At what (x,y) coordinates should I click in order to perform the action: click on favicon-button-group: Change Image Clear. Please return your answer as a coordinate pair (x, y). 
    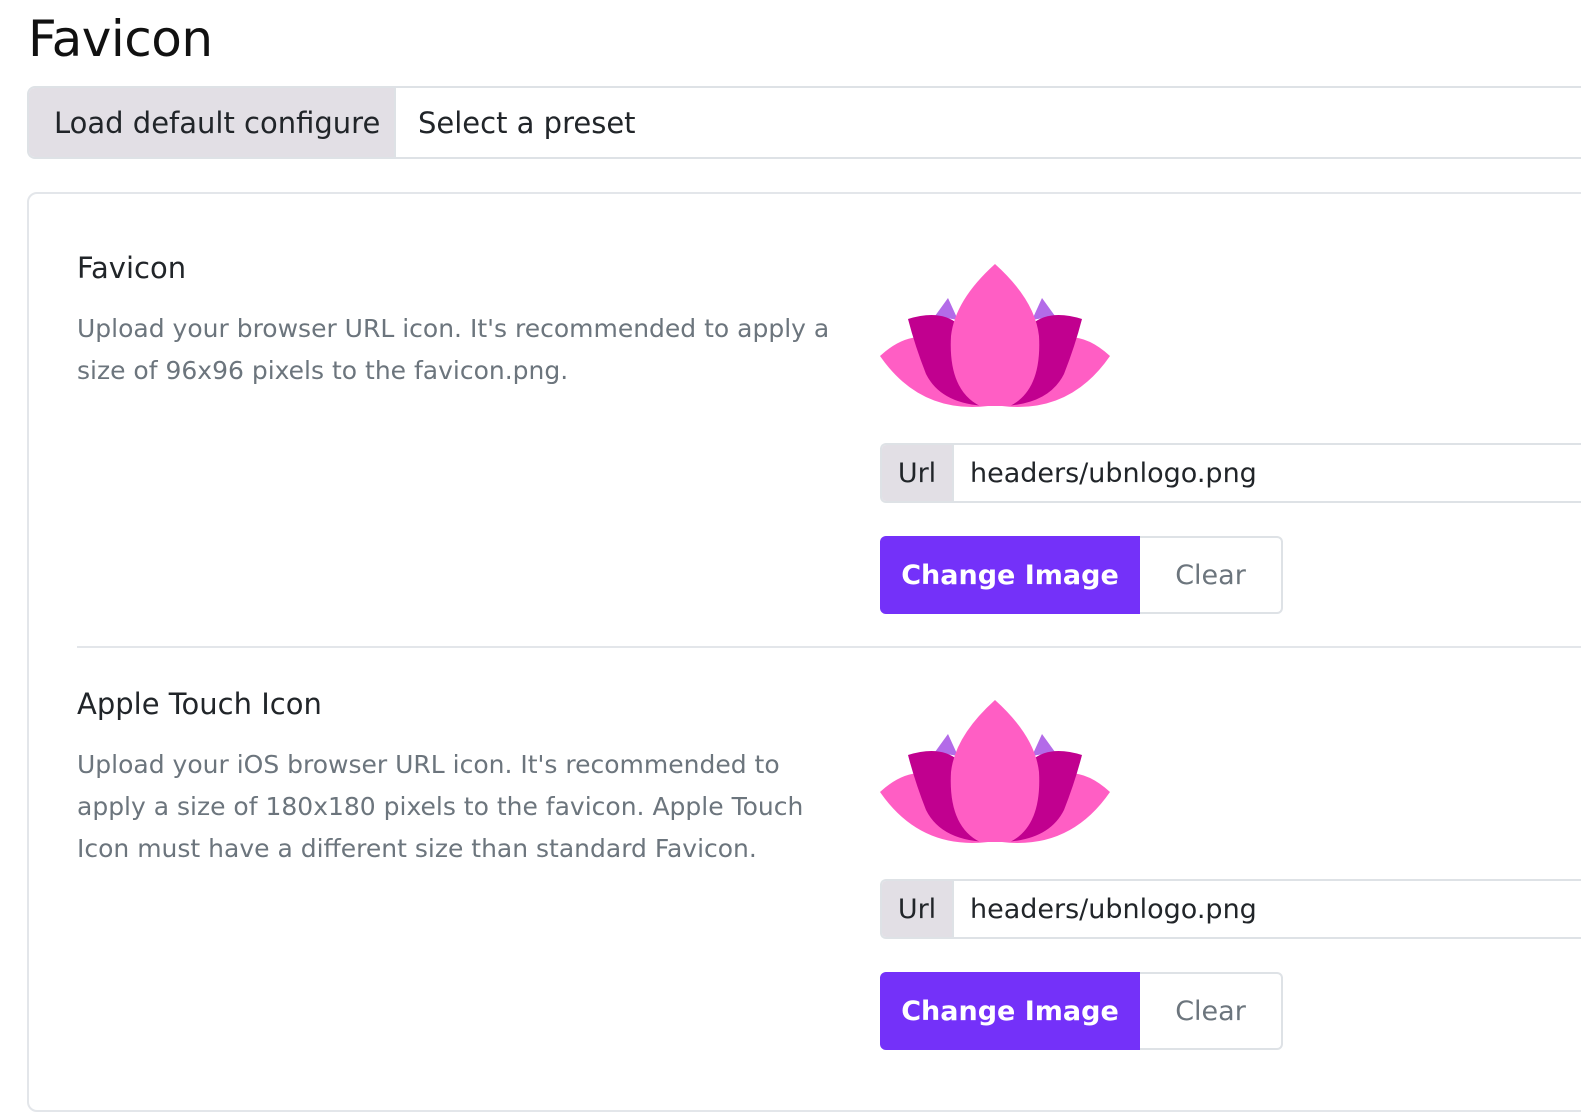
    Looking at the image, I should click on (1081, 575).